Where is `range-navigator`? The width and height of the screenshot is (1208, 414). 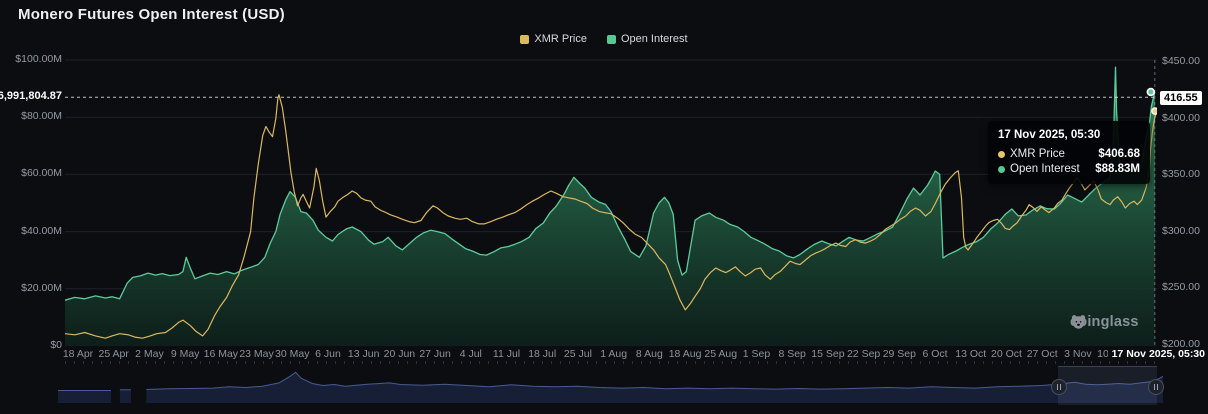
range-navigator is located at coordinates (611, 385).